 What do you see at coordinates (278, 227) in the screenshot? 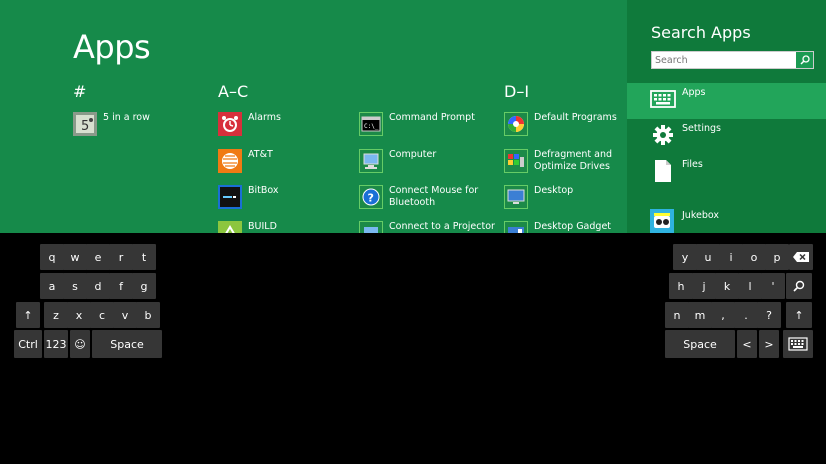
I see `app-tile-build: BUILD` at bounding box center [278, 227].